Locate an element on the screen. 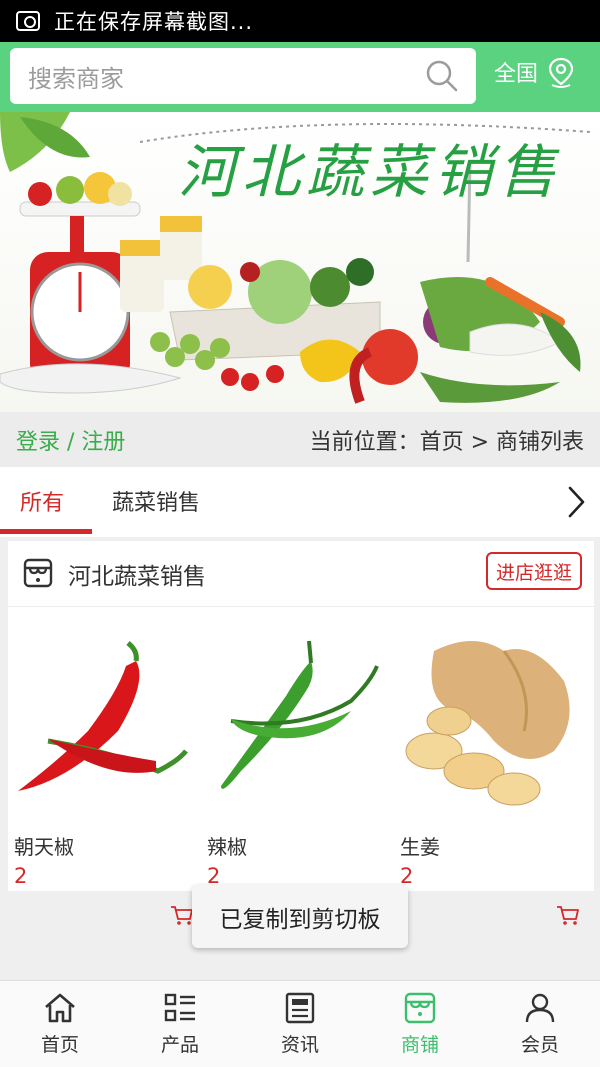  bottom-nav: 首页 产品 资讯 商铺 会员 is located at coordinates (300, 1023).